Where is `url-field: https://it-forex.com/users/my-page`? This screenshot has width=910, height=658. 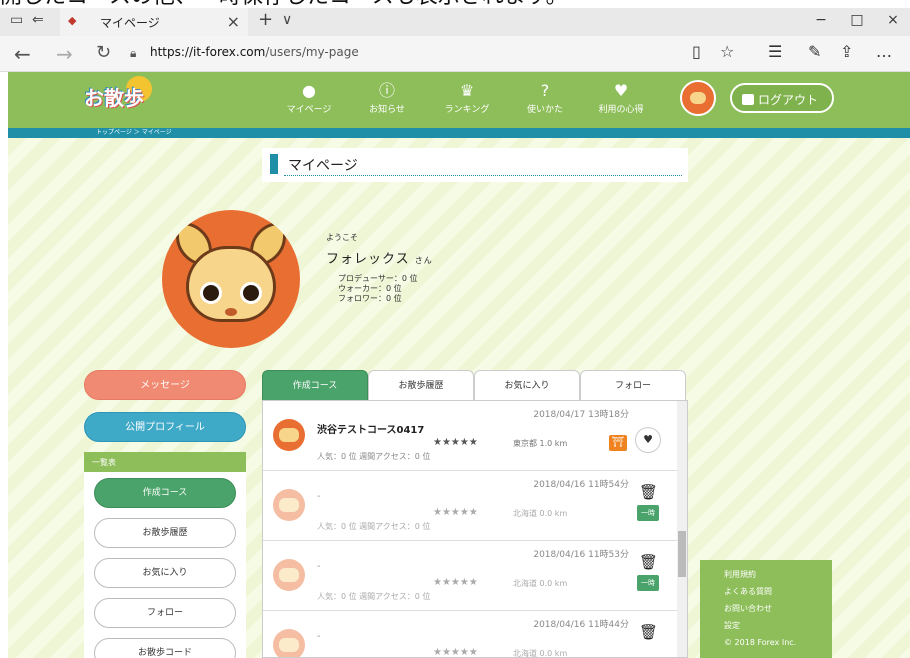
url-field: https://it-forex.com/users/my-page is located at coordinates (254, 52).